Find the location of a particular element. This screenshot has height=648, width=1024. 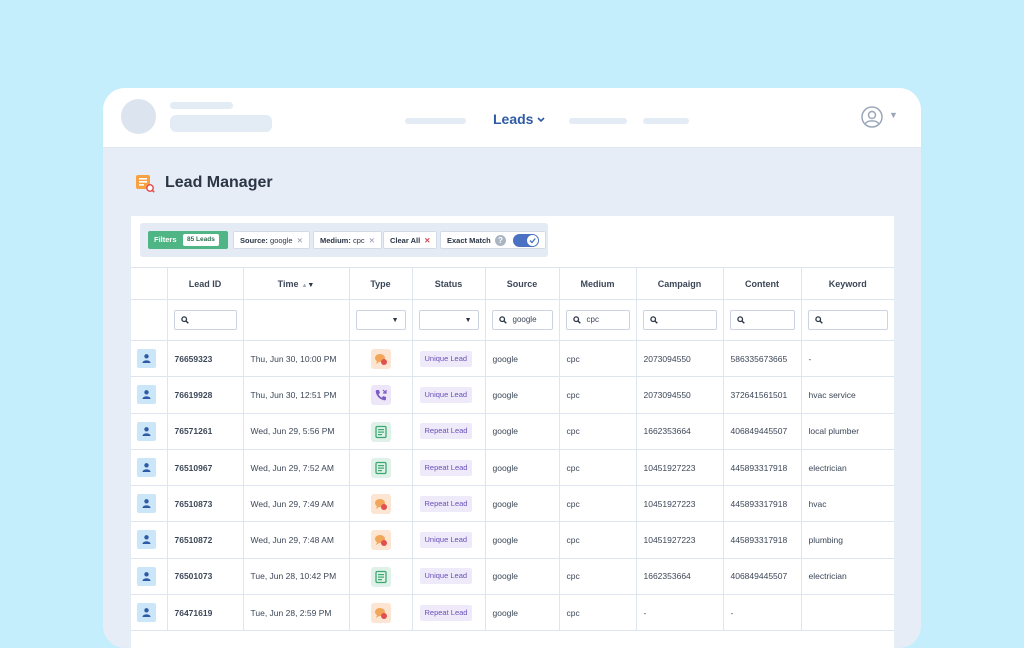

filter-chip-source: Source: google ✕ is located at coordinates (271, 240).